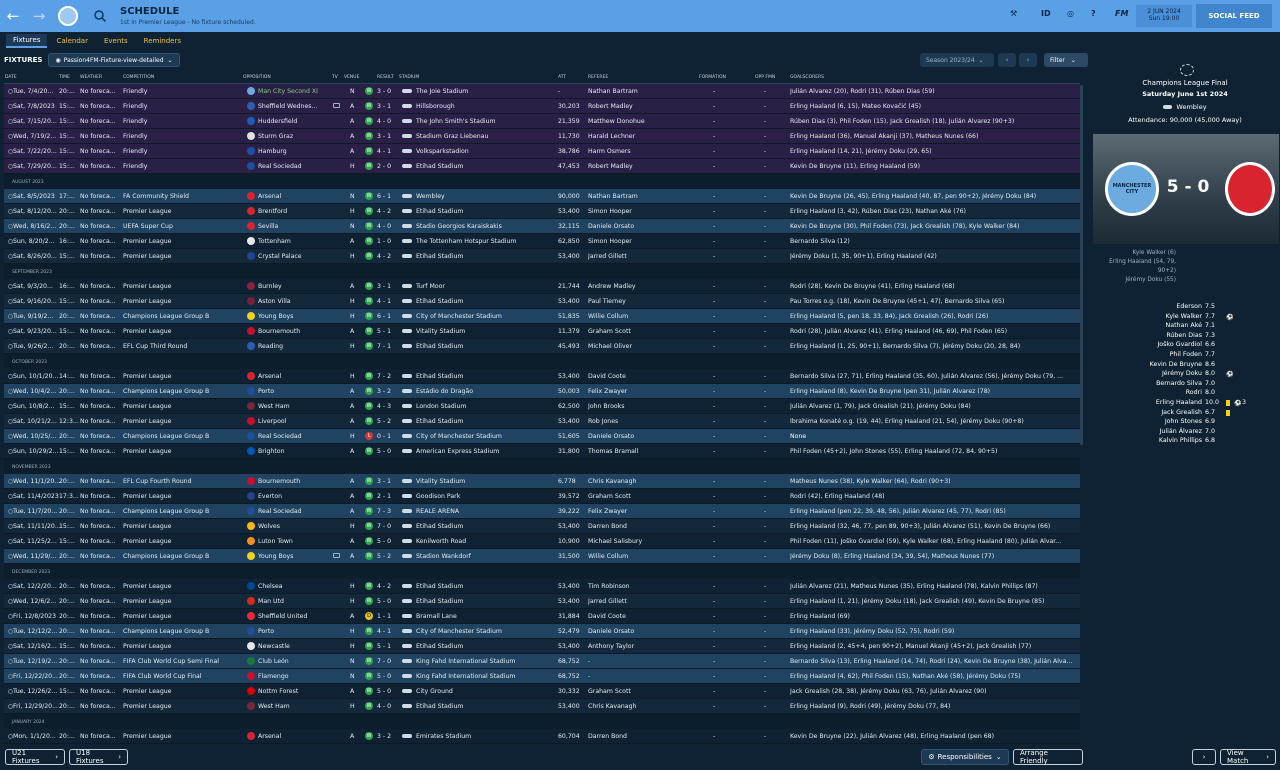  What do you see at coordinates (114, 60) in the screenshot?
I see `view-dropdown: ◉ Passion4FM-Fixture-view-detailed ⌄` at bounding box center [114, 60].